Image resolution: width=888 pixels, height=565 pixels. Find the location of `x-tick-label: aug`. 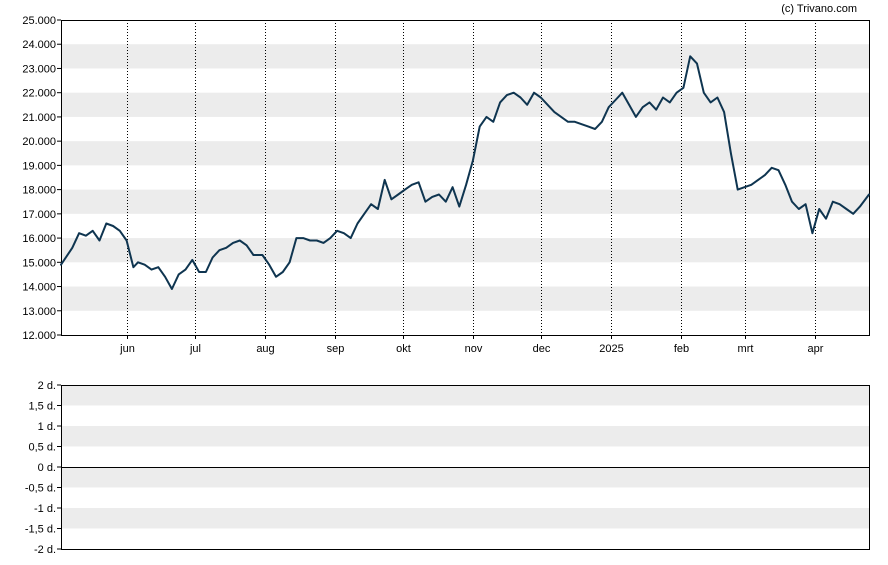

x-tick-label: aug is located at coordinates (265, 349).